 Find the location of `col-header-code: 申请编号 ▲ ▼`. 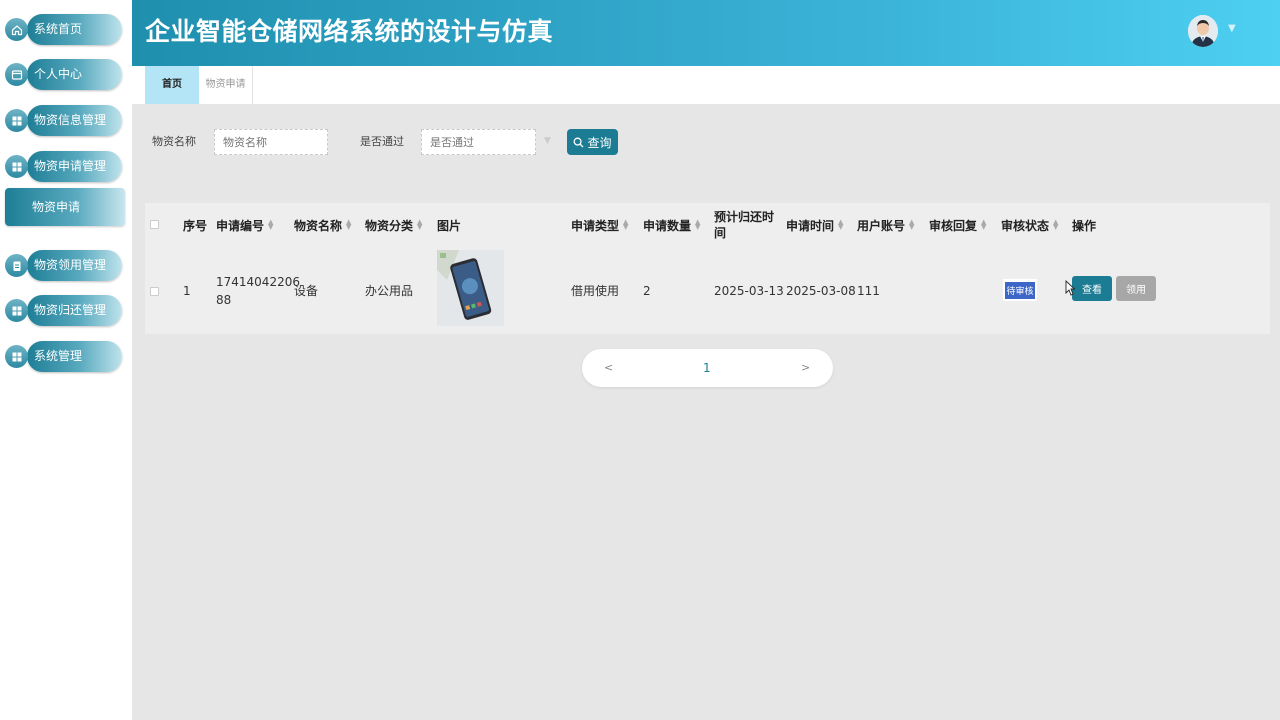

col-header-code: 申请编号 ▲ ▼ is located at coordinates (244, 225).